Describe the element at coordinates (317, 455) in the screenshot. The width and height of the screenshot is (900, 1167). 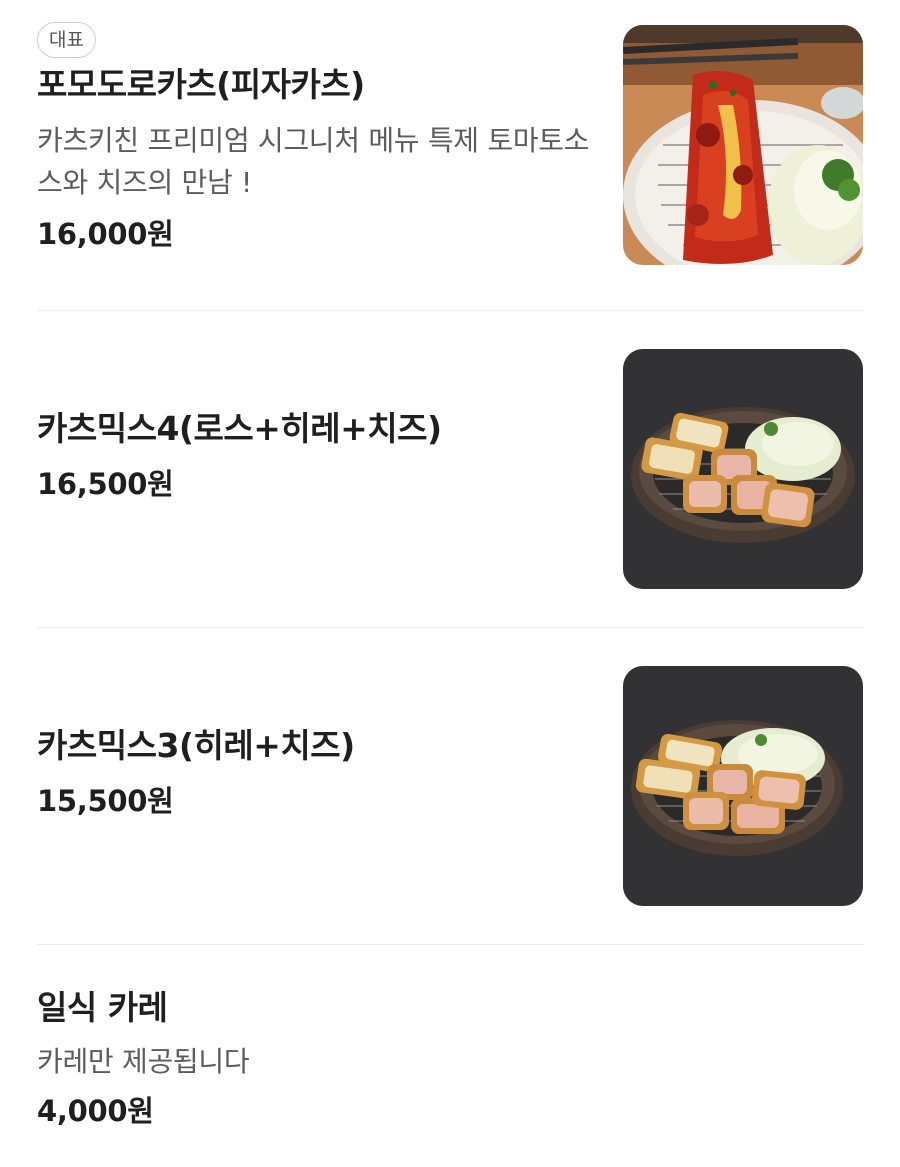
I see `menu-item-text: 카츠믹스4(로스+히레+치즈) 16,500원` at that location.